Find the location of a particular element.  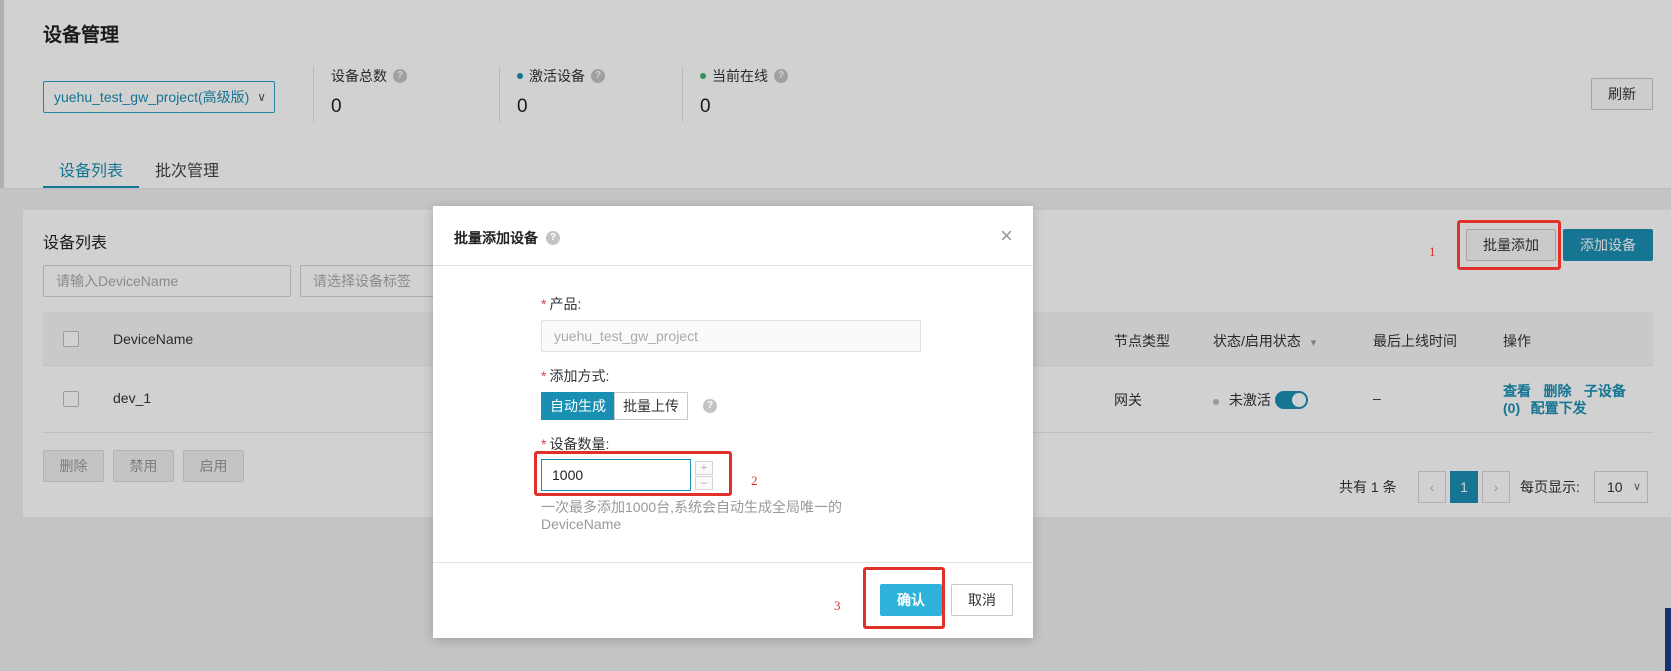

dialog-title-text: 批量添加设备 is located at coordinates (496, 238).